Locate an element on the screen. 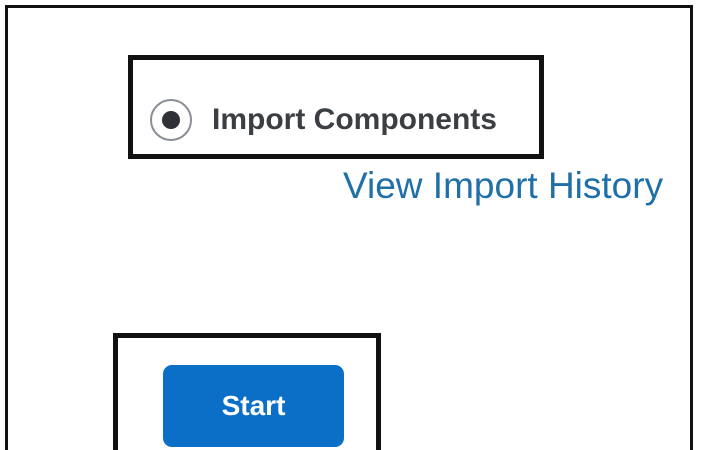  radio-dot is located at coordinates (171, 119).